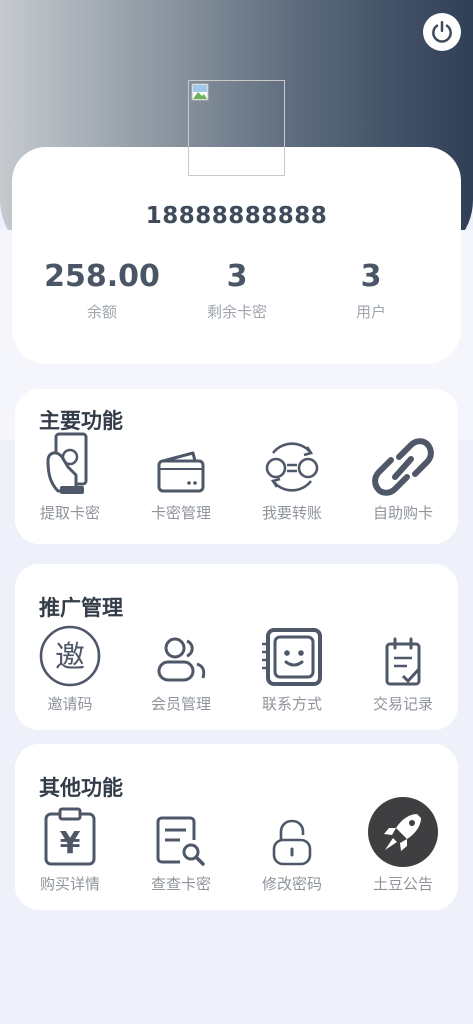 Image resolution: width=473 pixels, height=1024 pixels. What do you see at coordinates (370, 312) in the screenshot?
I see `stat-label: 用户` at bounding box center [370, 312].